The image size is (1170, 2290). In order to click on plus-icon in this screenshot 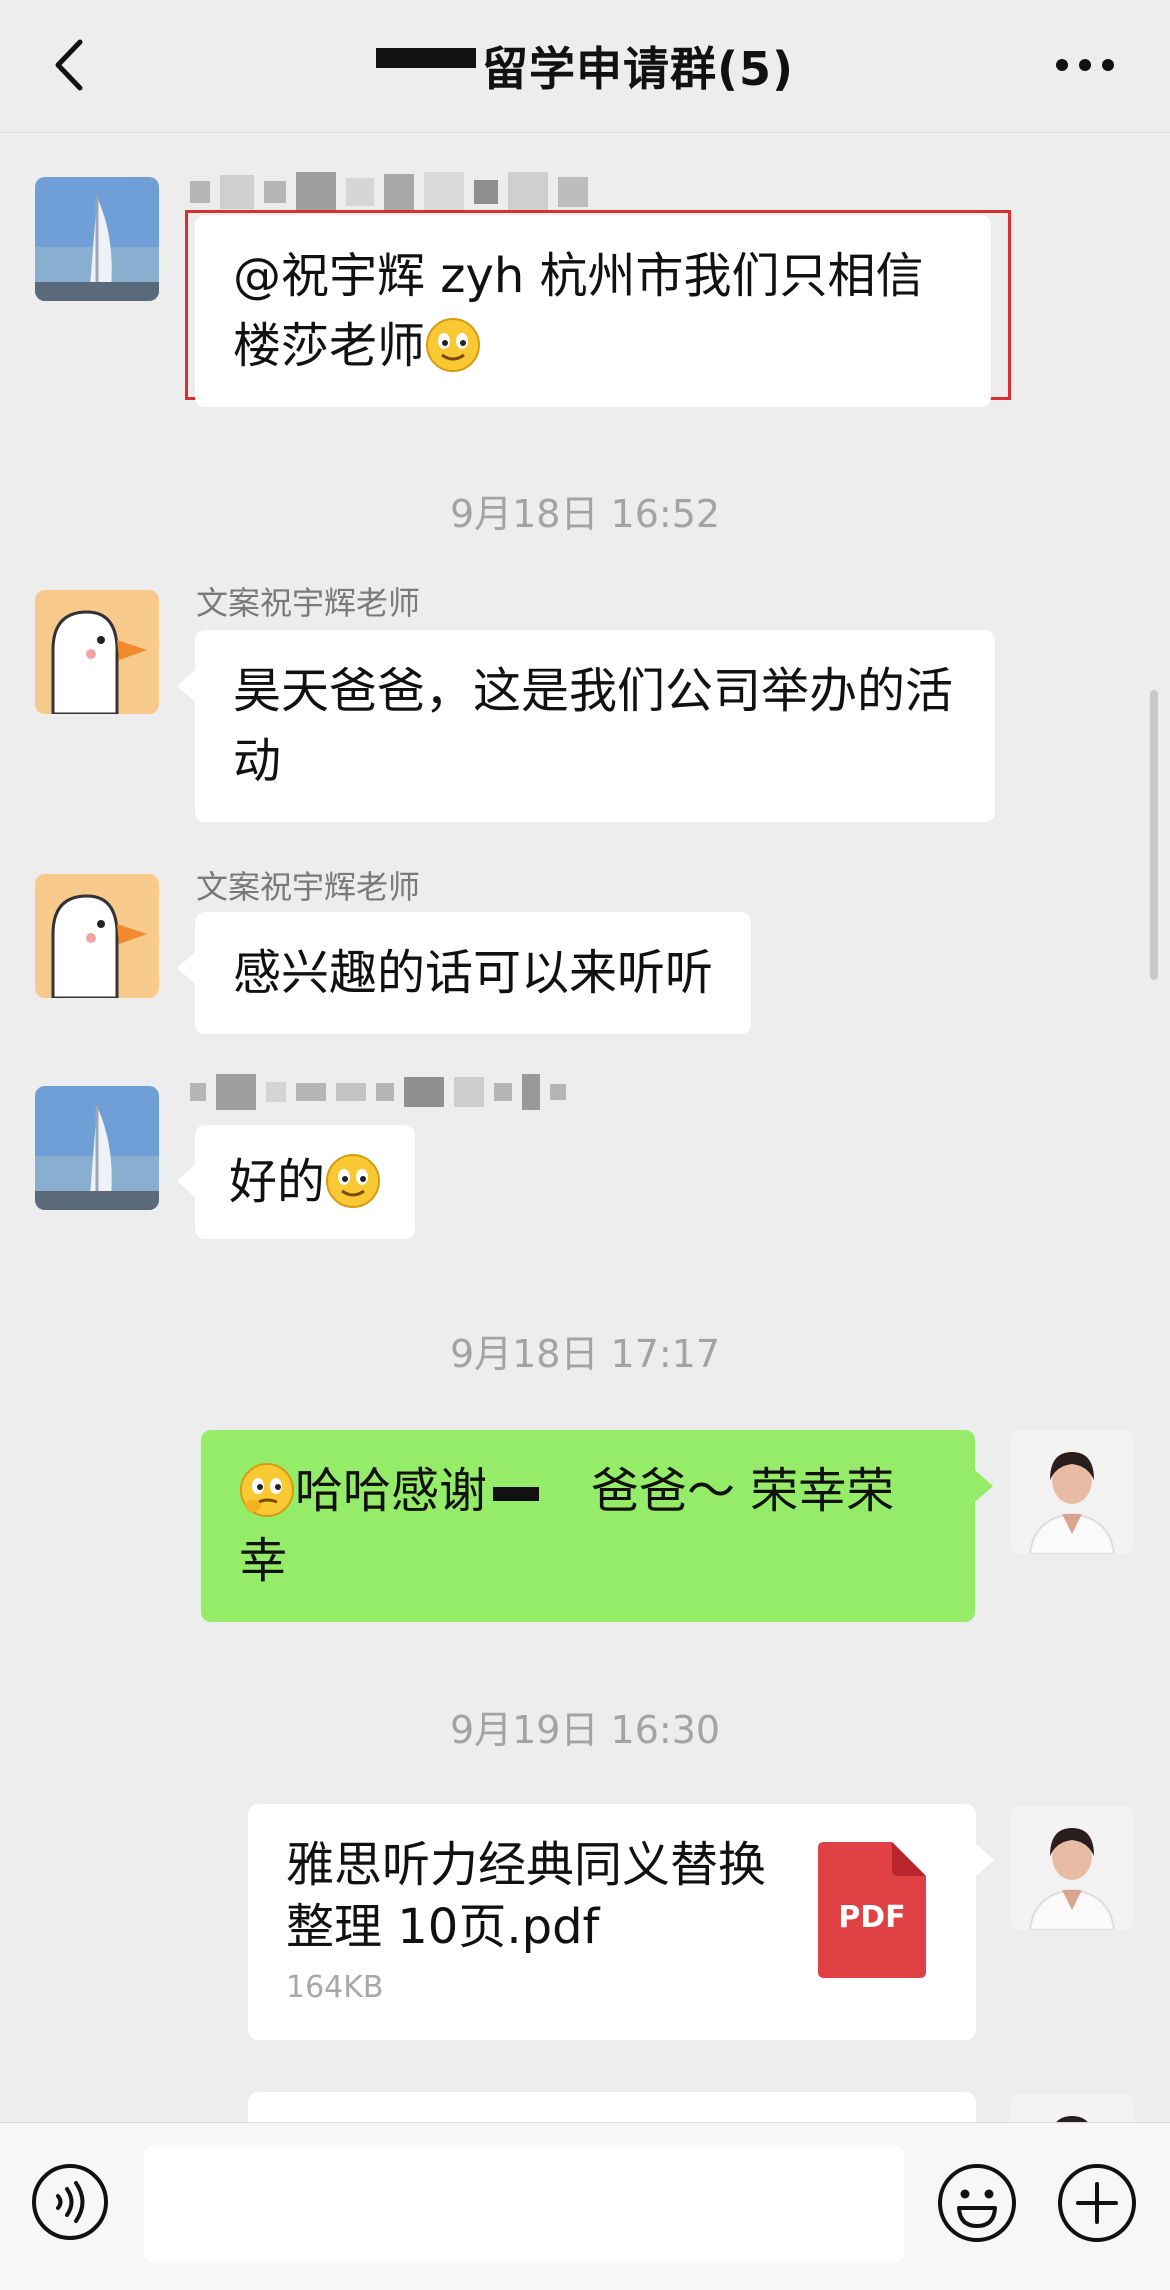, I will do `click(1097, 2203)`.